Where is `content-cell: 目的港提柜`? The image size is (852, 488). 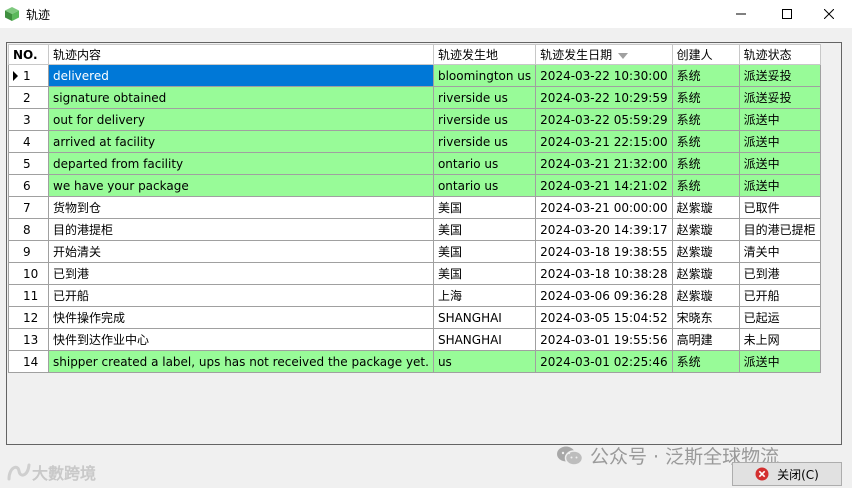 content-cell: 目的港提柜 is located at coordinates (241, 229).